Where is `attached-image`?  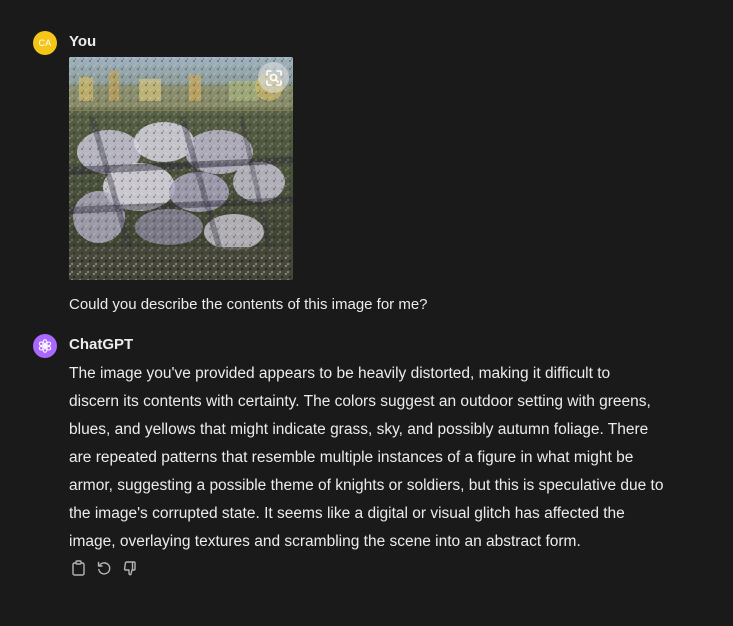 attached-image is located at coordinates (181, 168).